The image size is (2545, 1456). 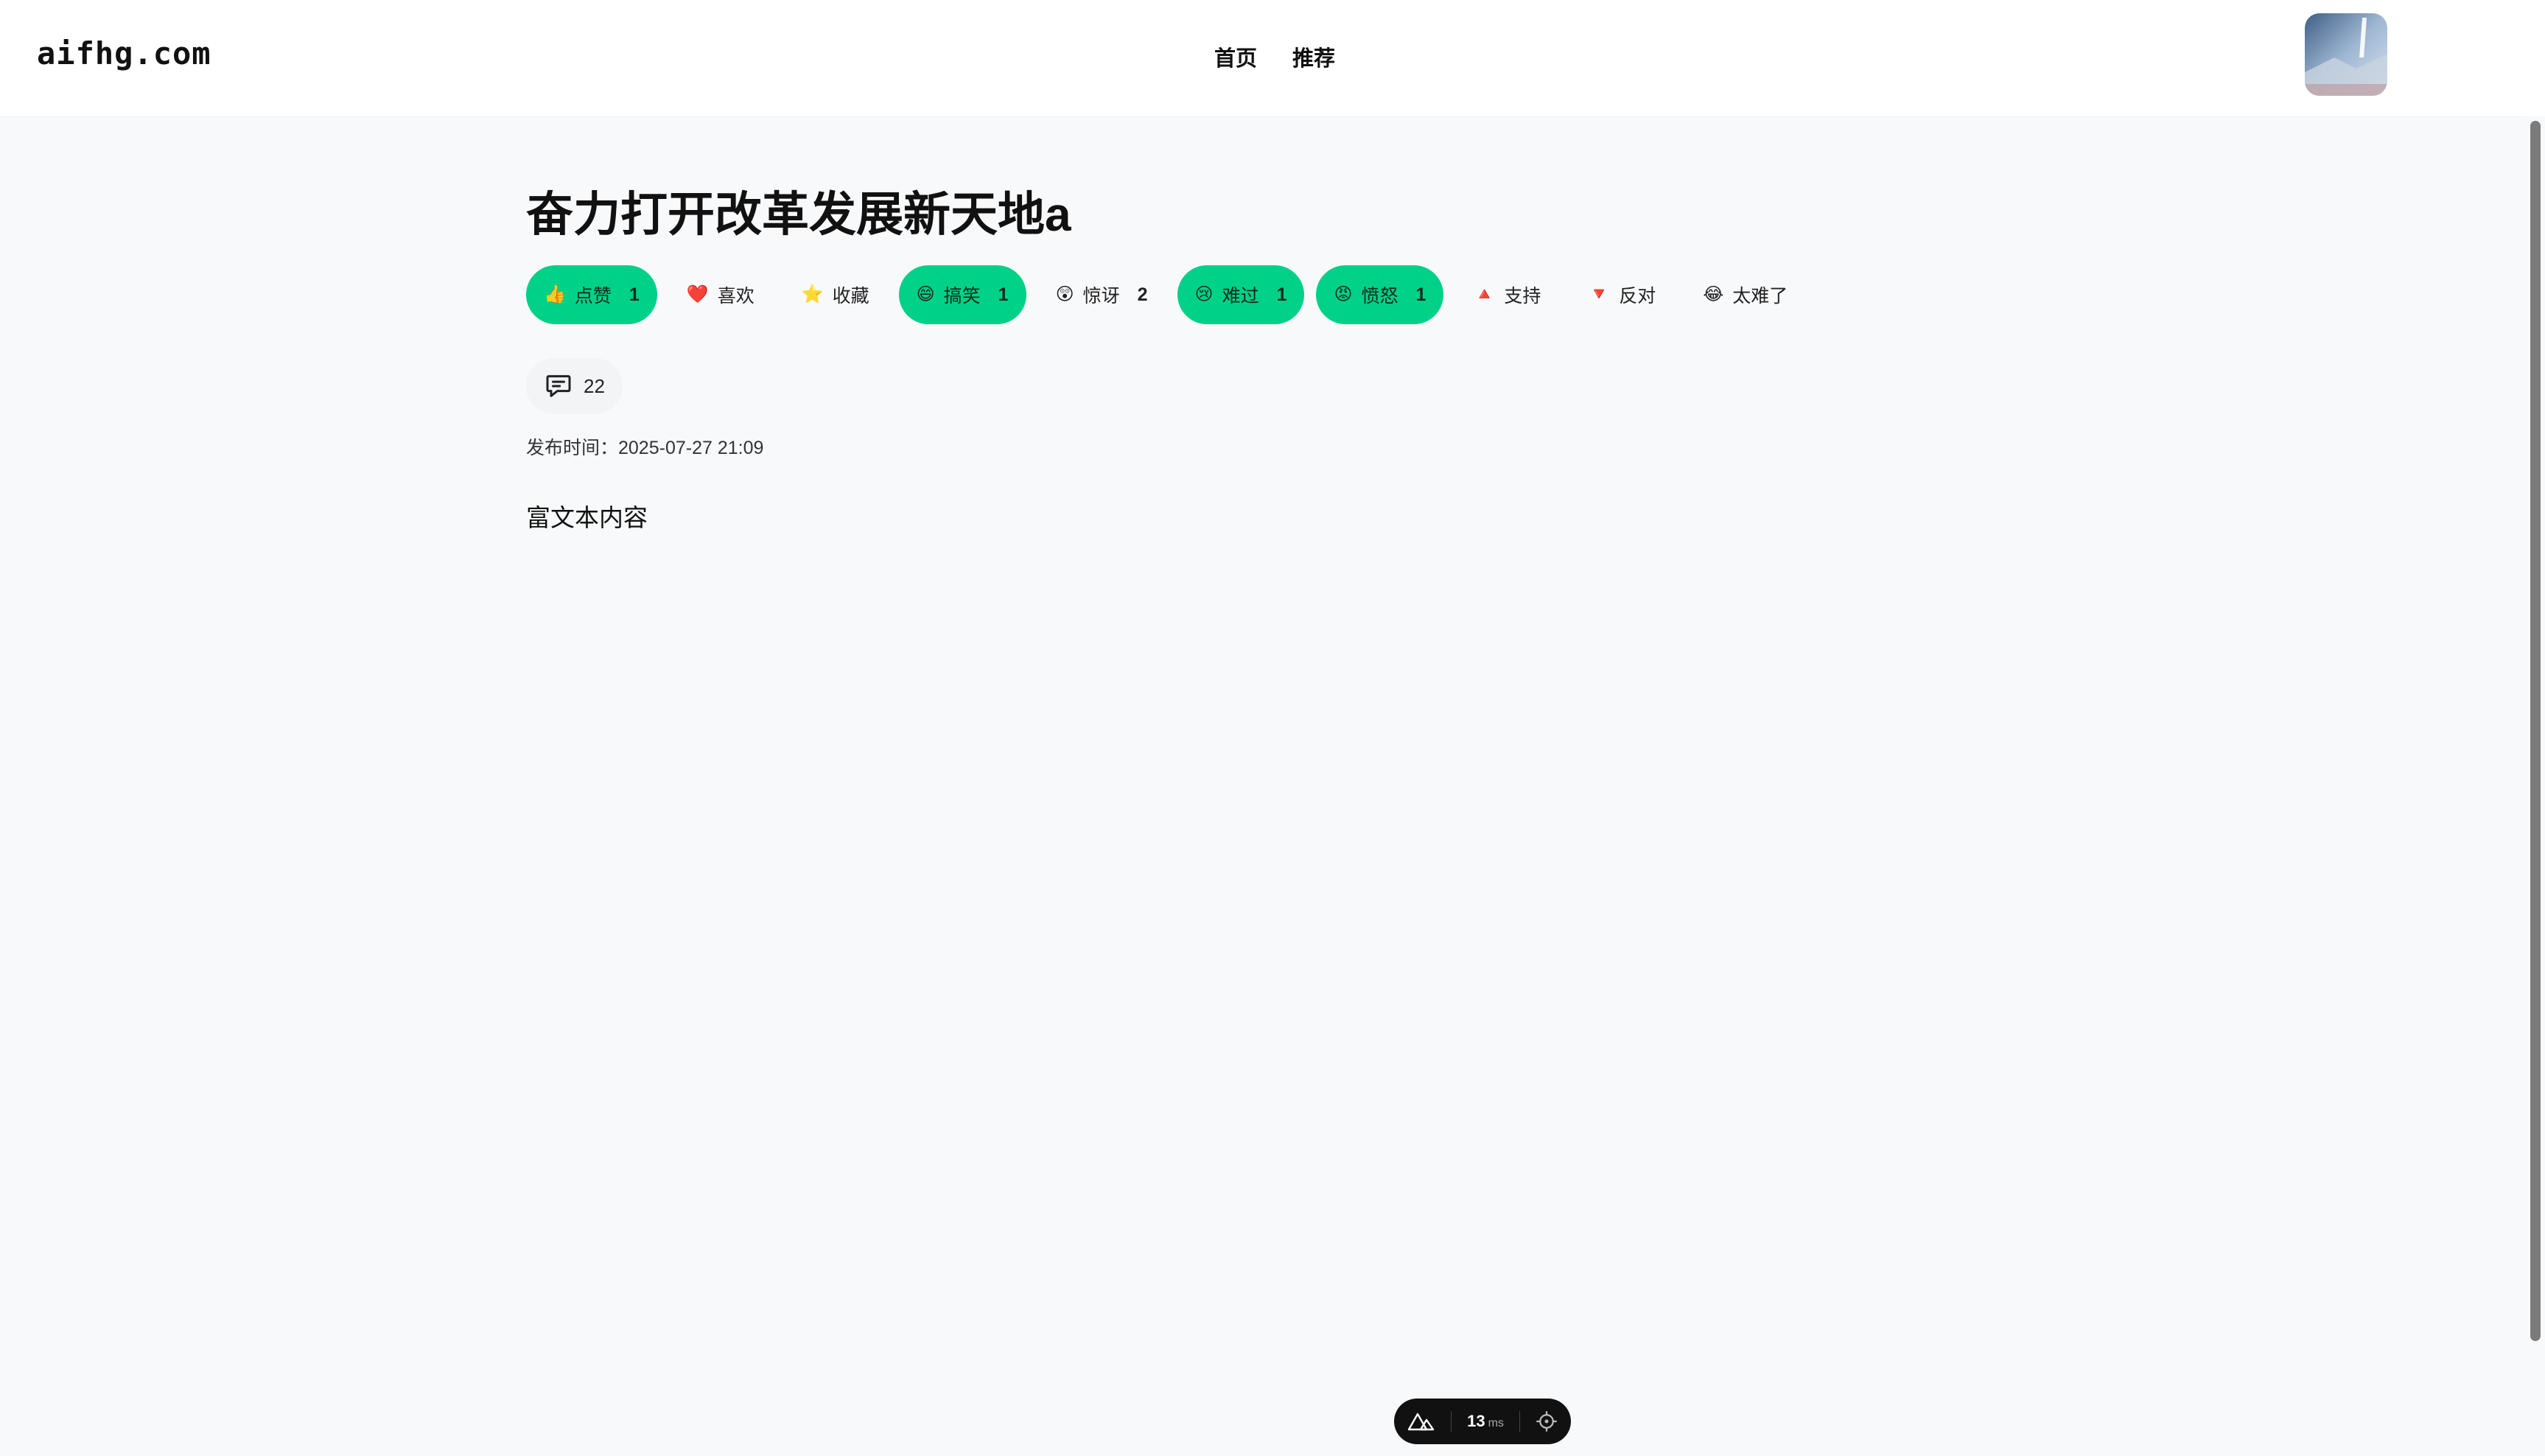 I want to click on reaction-support-button: 🔺 支持, so click(x=1507, y=294).